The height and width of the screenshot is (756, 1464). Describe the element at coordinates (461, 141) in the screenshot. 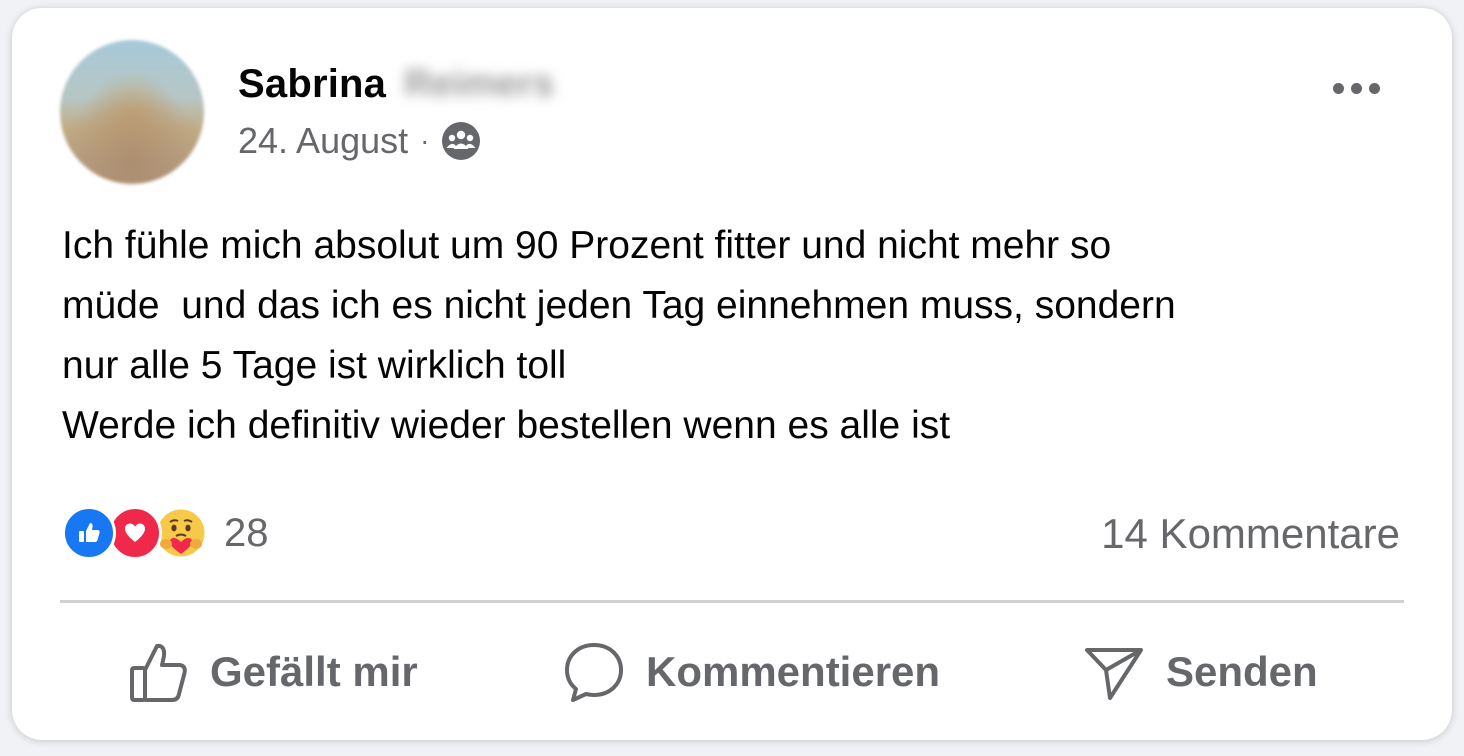

I see `group-icon` at that location.